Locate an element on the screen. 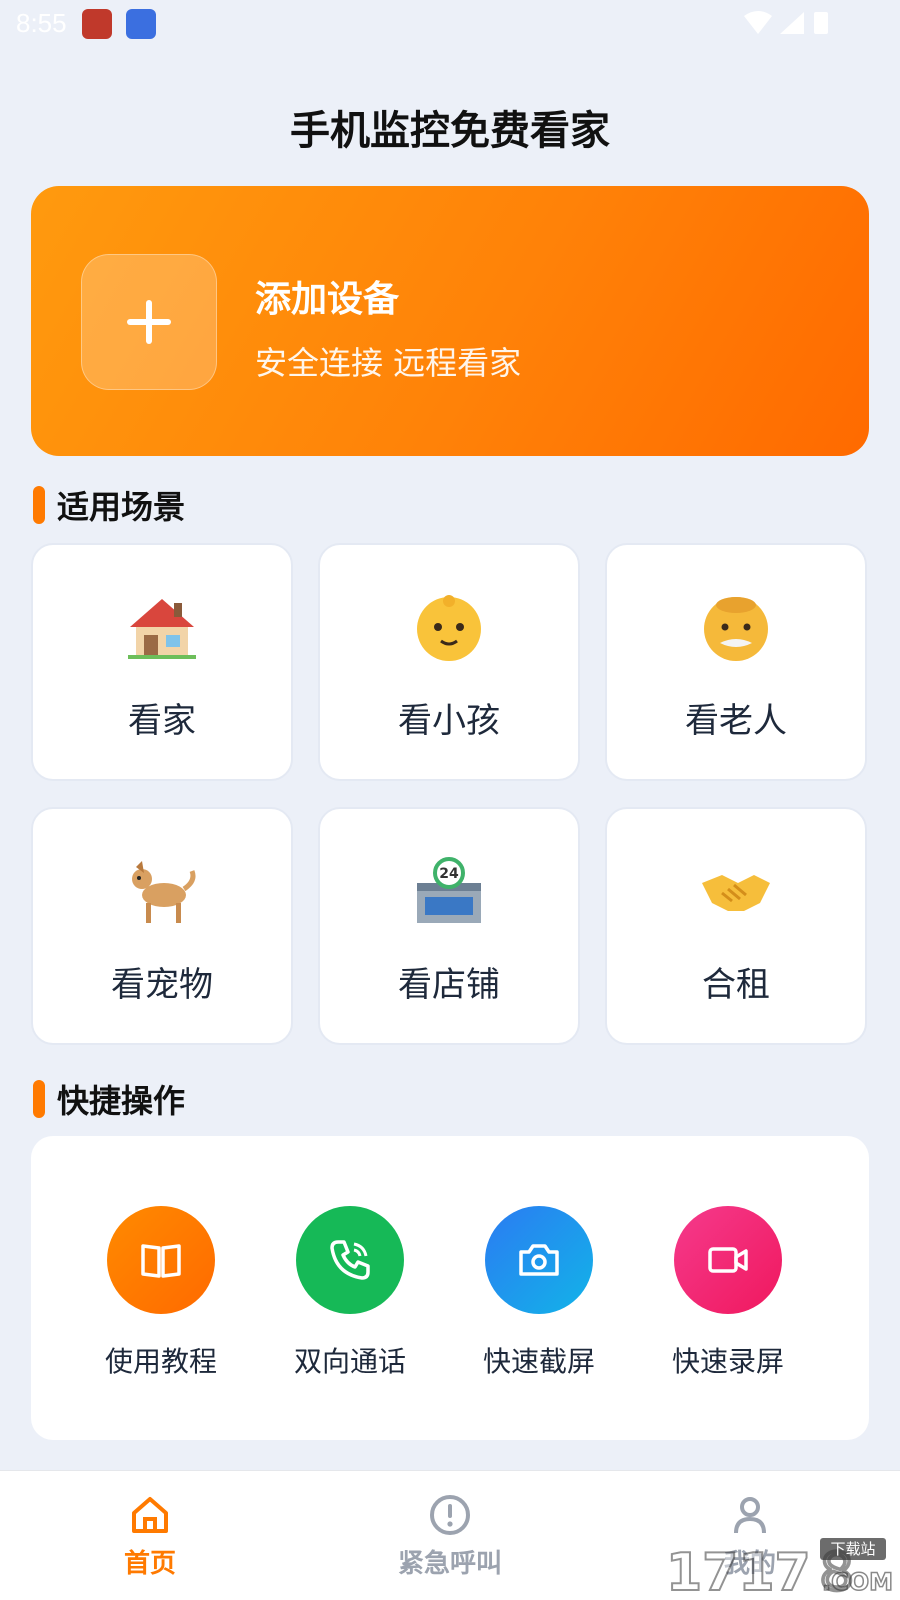 The height and width of the screenshot is (1600, 900). house-icon is located at coordinates (162, 629).